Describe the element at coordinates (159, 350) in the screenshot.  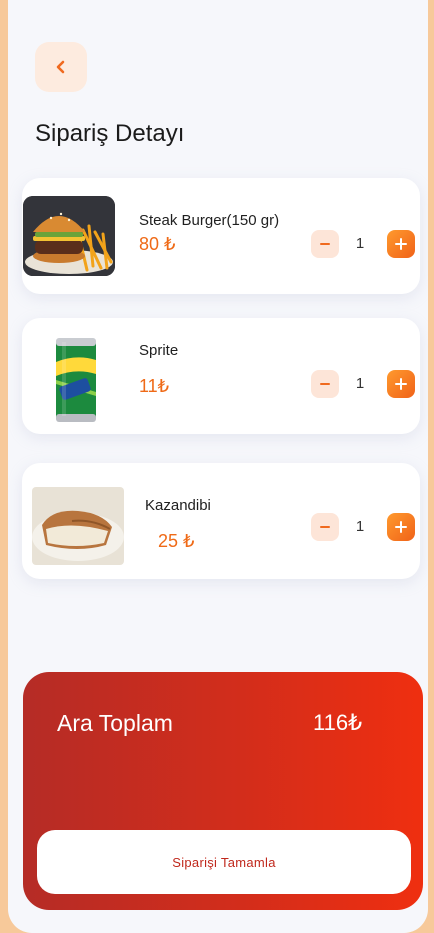
I see `item-name: Sprite` at that location.